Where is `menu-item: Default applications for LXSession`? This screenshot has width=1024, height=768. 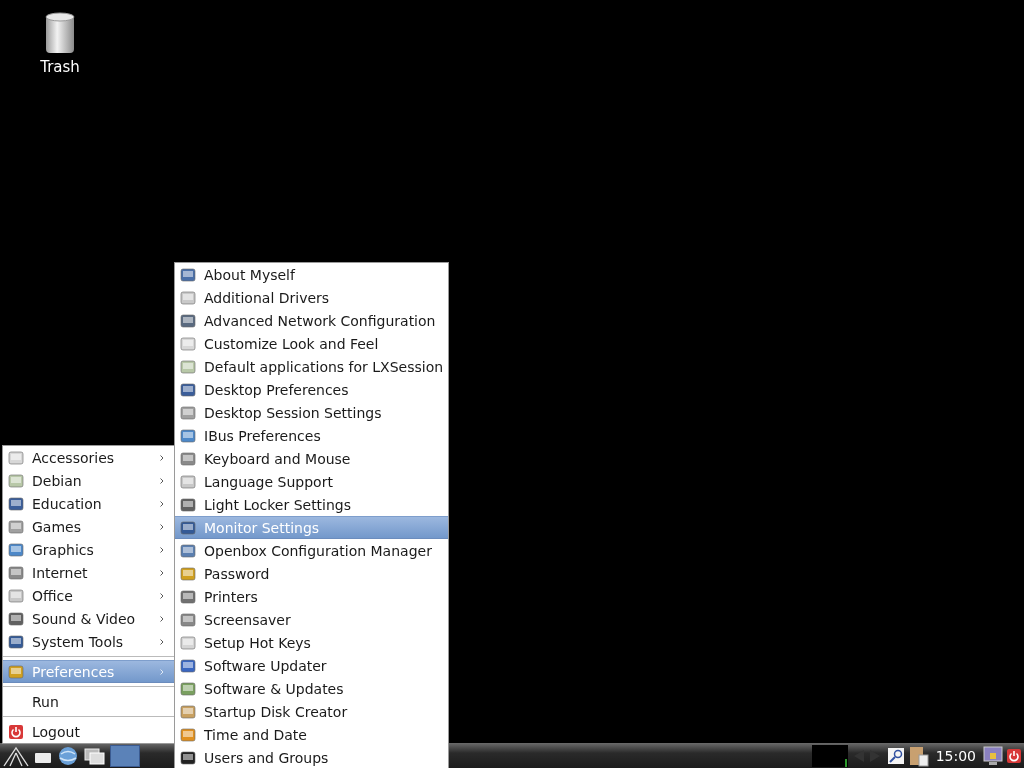
menu-item: Default applications for LXSession is located at coordinates (311, 366).